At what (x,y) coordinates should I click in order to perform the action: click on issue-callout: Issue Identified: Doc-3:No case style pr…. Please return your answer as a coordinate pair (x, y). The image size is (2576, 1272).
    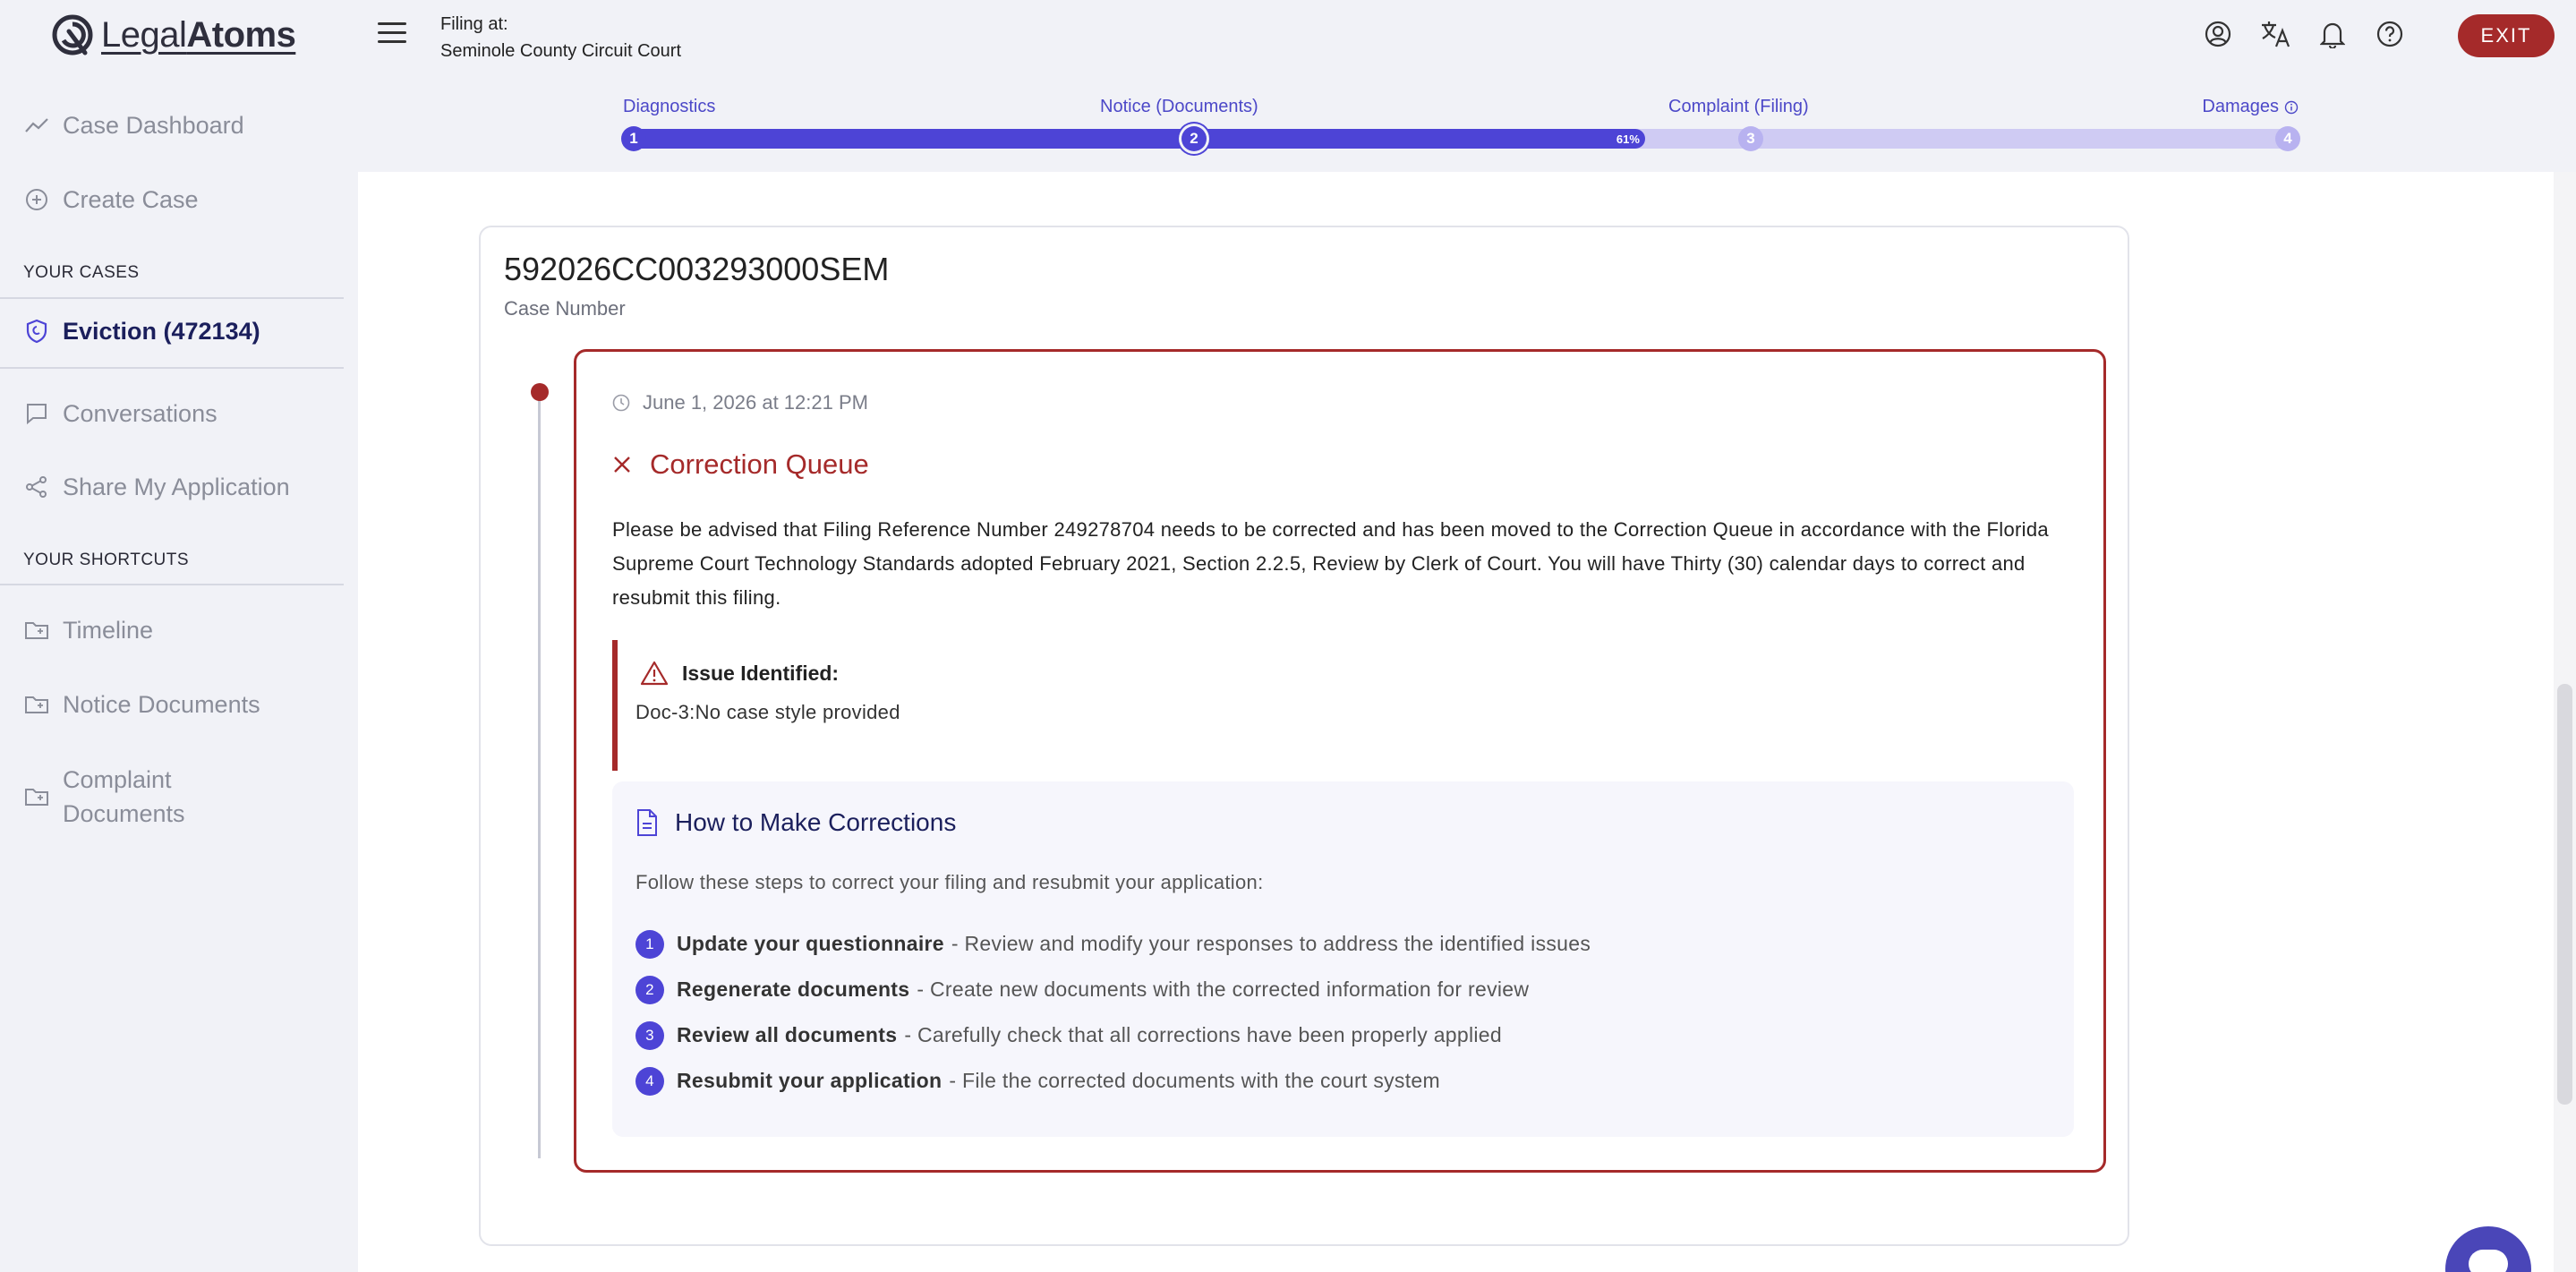
    Looking at the image, I should click on (1346, 705).